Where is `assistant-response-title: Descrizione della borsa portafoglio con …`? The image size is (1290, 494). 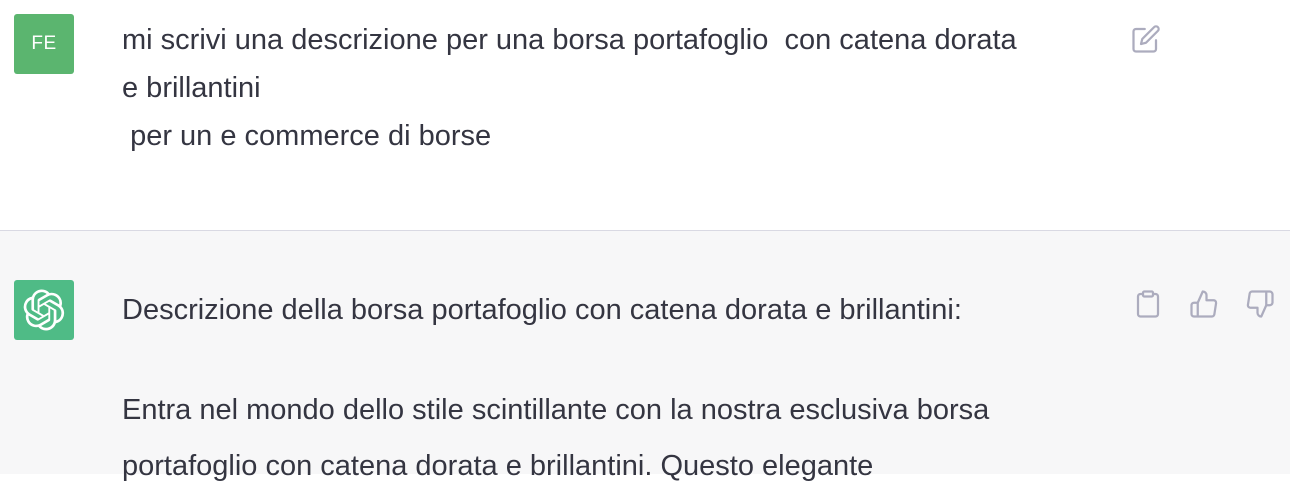
assistant-response-title: Descrizione della borsa portafoglio con … is located at coordinates (542, 310).